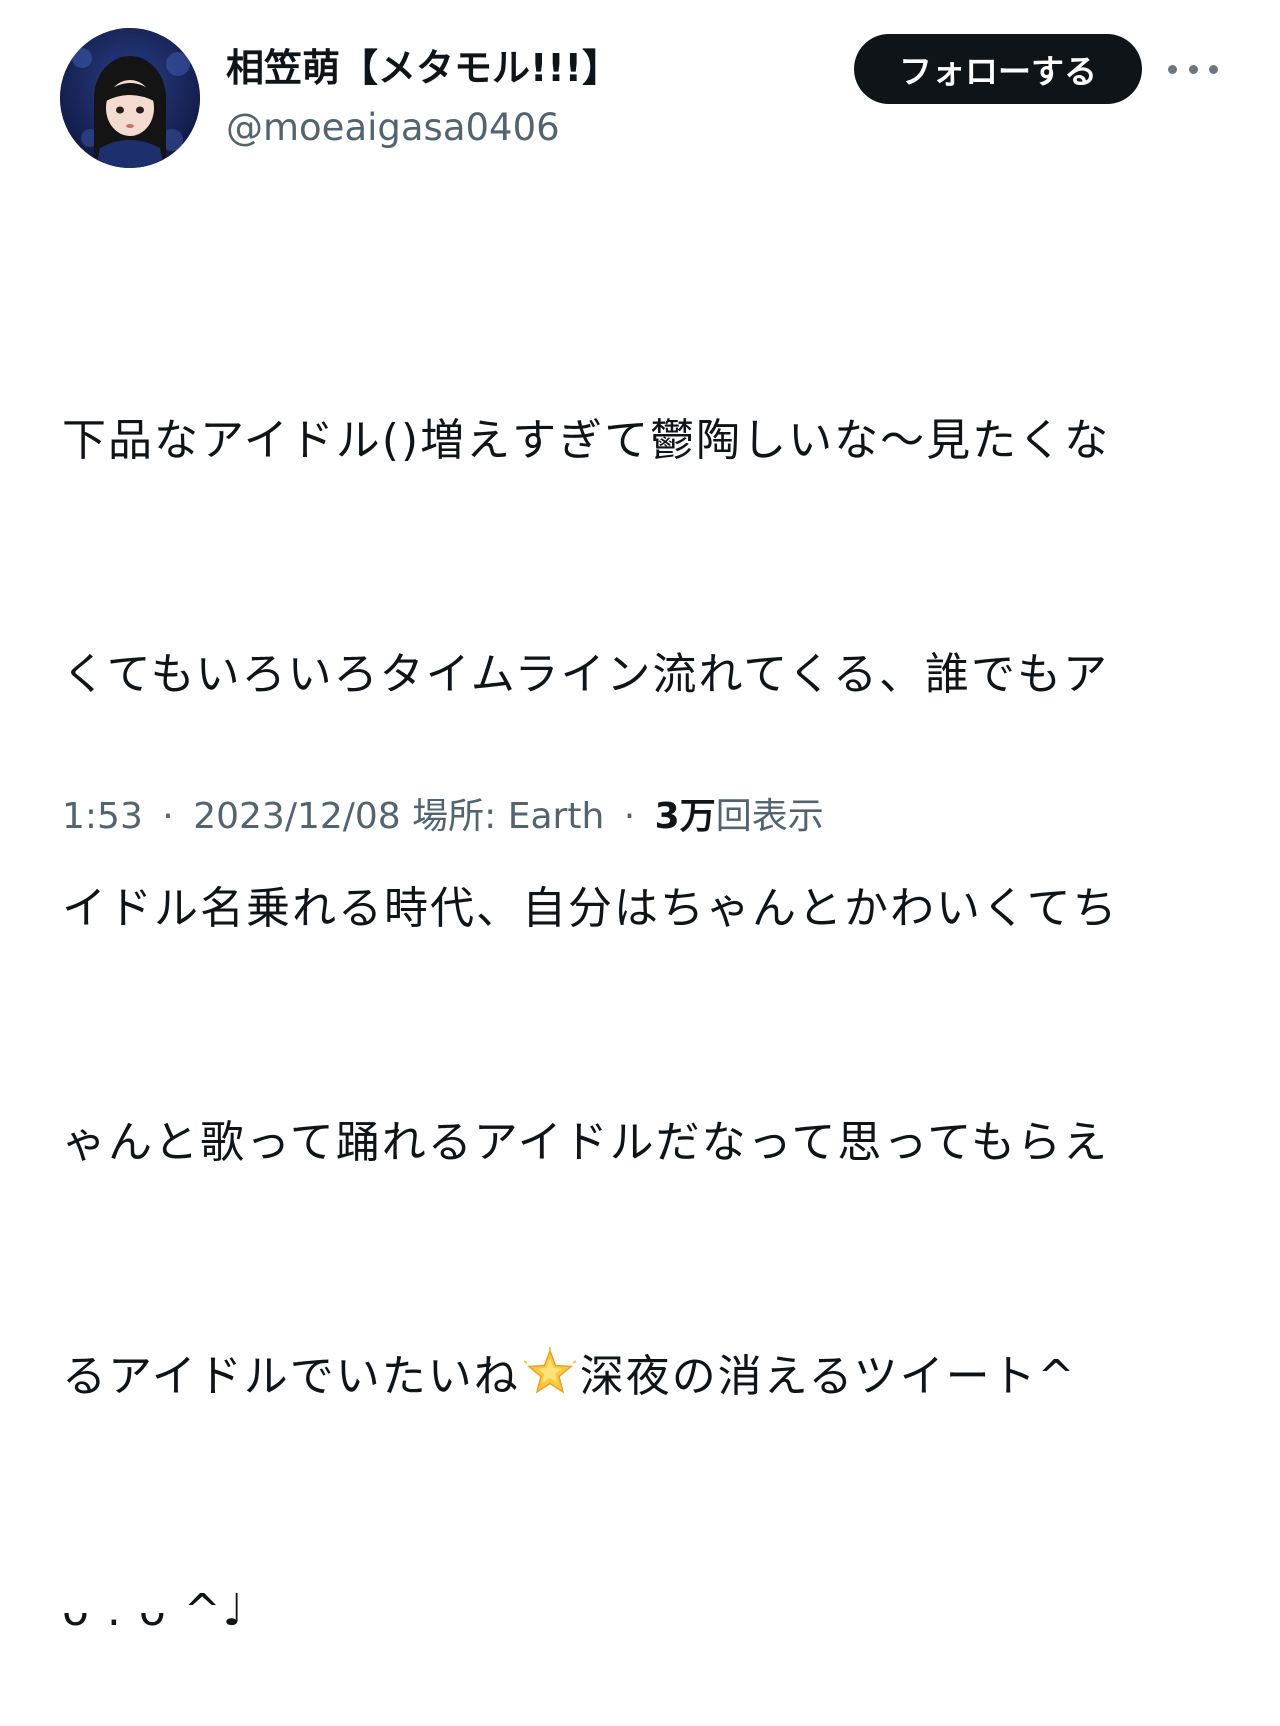 The height and width of the screenshot is (1726, 1280). Describe the element at coordinates (423, 68) in the screenshot. I see `author-display-name: 相笠萌【メタモル!!!】` at that location.